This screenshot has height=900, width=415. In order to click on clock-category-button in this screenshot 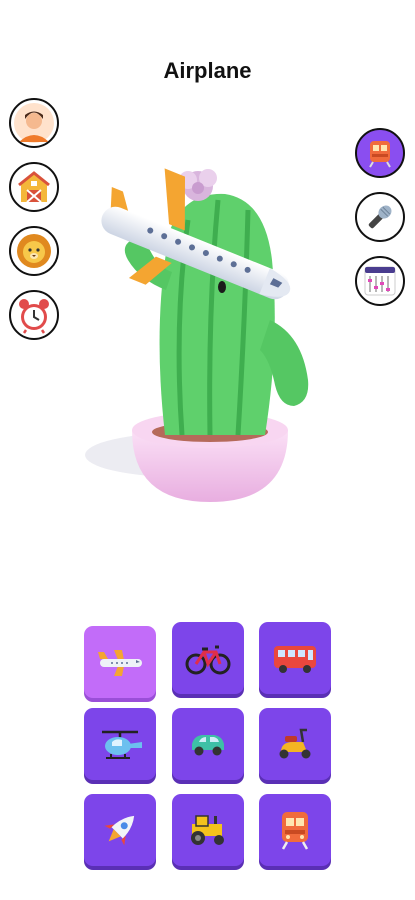, I will do `click(34, 315)`.